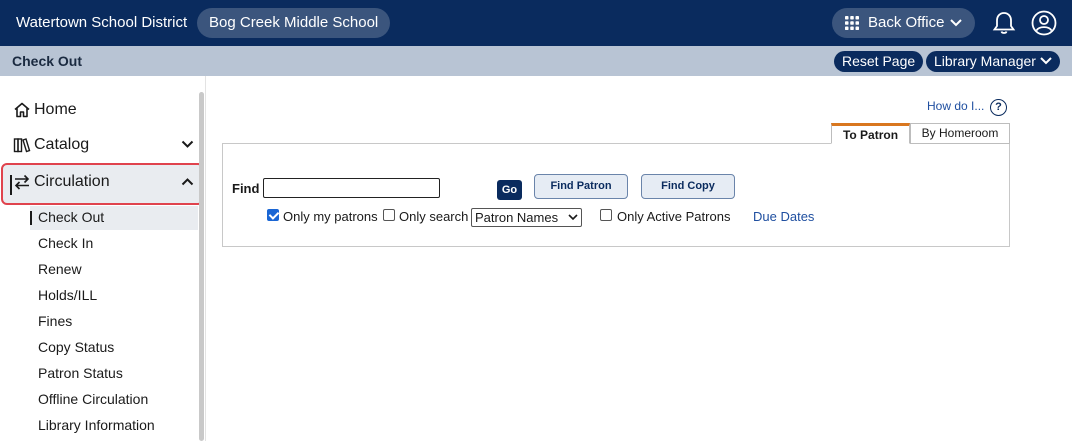 The width and height of the screenshot is (1072, 441). What do you see at coordinates (22, 145) in the screenshot?
I see `books-icon` at bounding box center [22, 145].